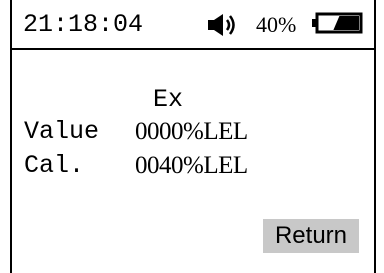 The image size is (384, 273). Describe the element at coordinates (62, 131) in the screenshot. I see `value-label: Value` at that location.